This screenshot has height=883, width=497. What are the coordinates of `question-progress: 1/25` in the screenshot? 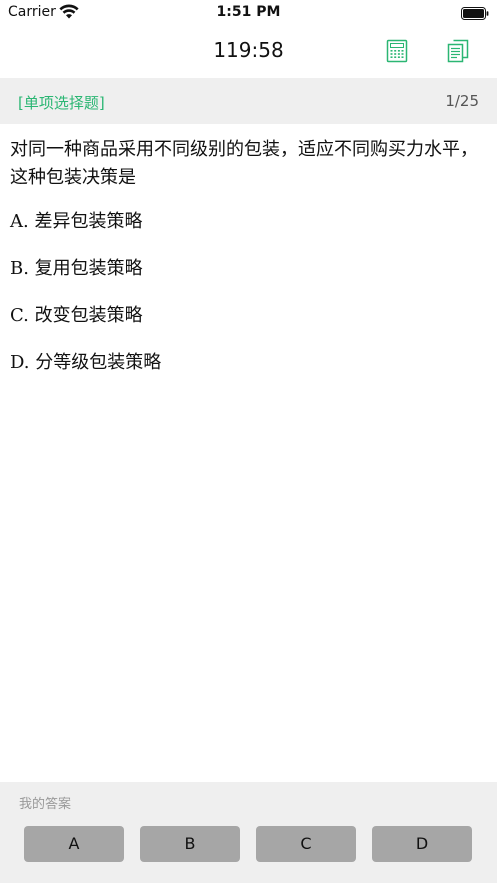 It's located at (462, 101).